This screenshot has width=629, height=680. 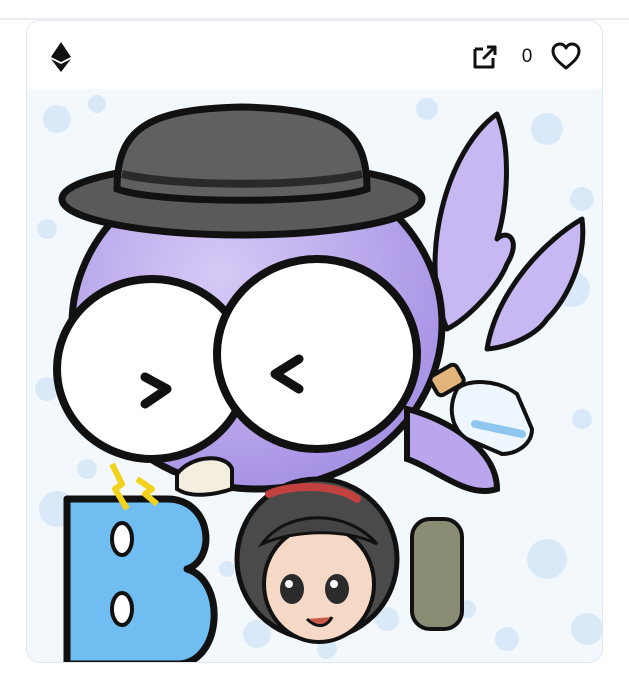 I want to click on heart-outline-icon, so click(x=566, y=56).